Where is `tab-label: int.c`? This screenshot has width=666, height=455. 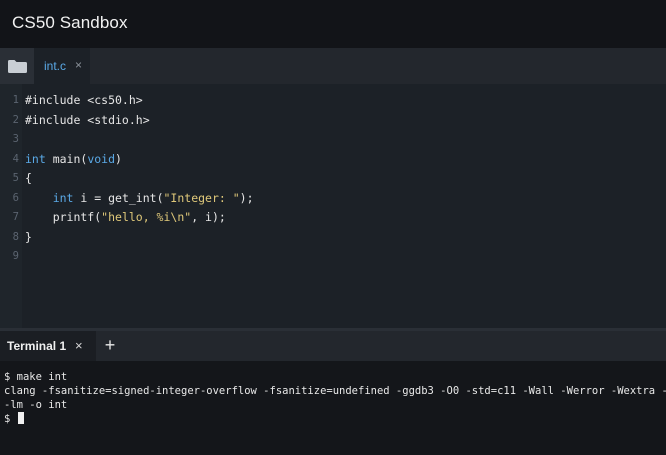 tab-label: int.c is located at coordinates (55, 66).